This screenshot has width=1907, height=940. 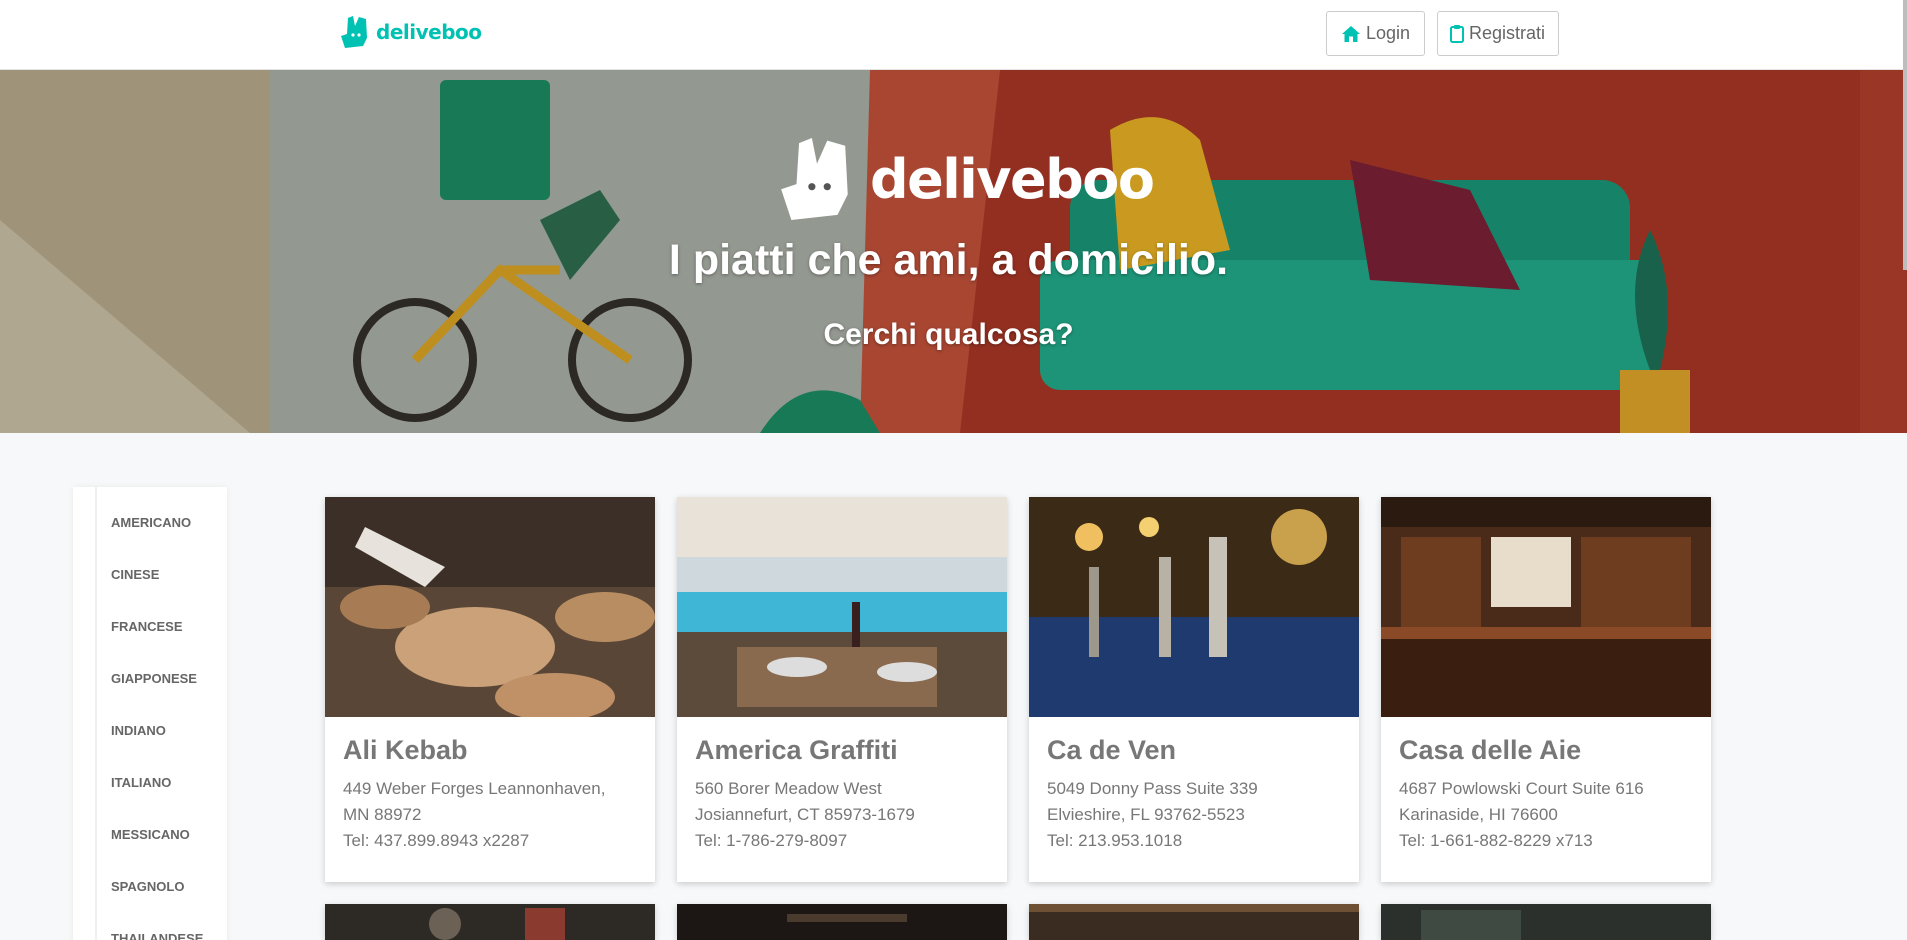 I want to click on hero-subtitle: Cerchi qualcosa?, so click(x=948, y=334).